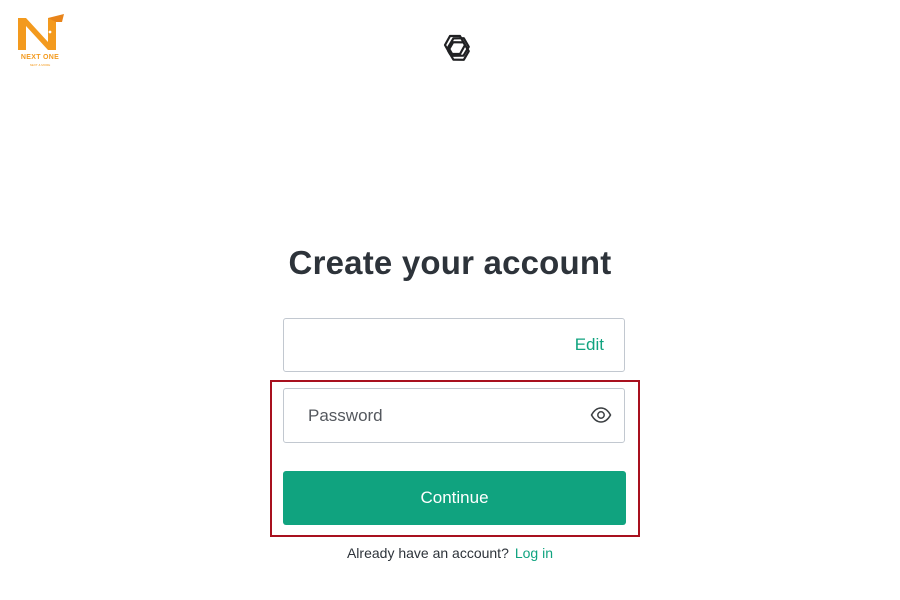  Describe the element at coordinates (589, 345) in the screenshot. I see `edit-email-link: Edit` at that location.